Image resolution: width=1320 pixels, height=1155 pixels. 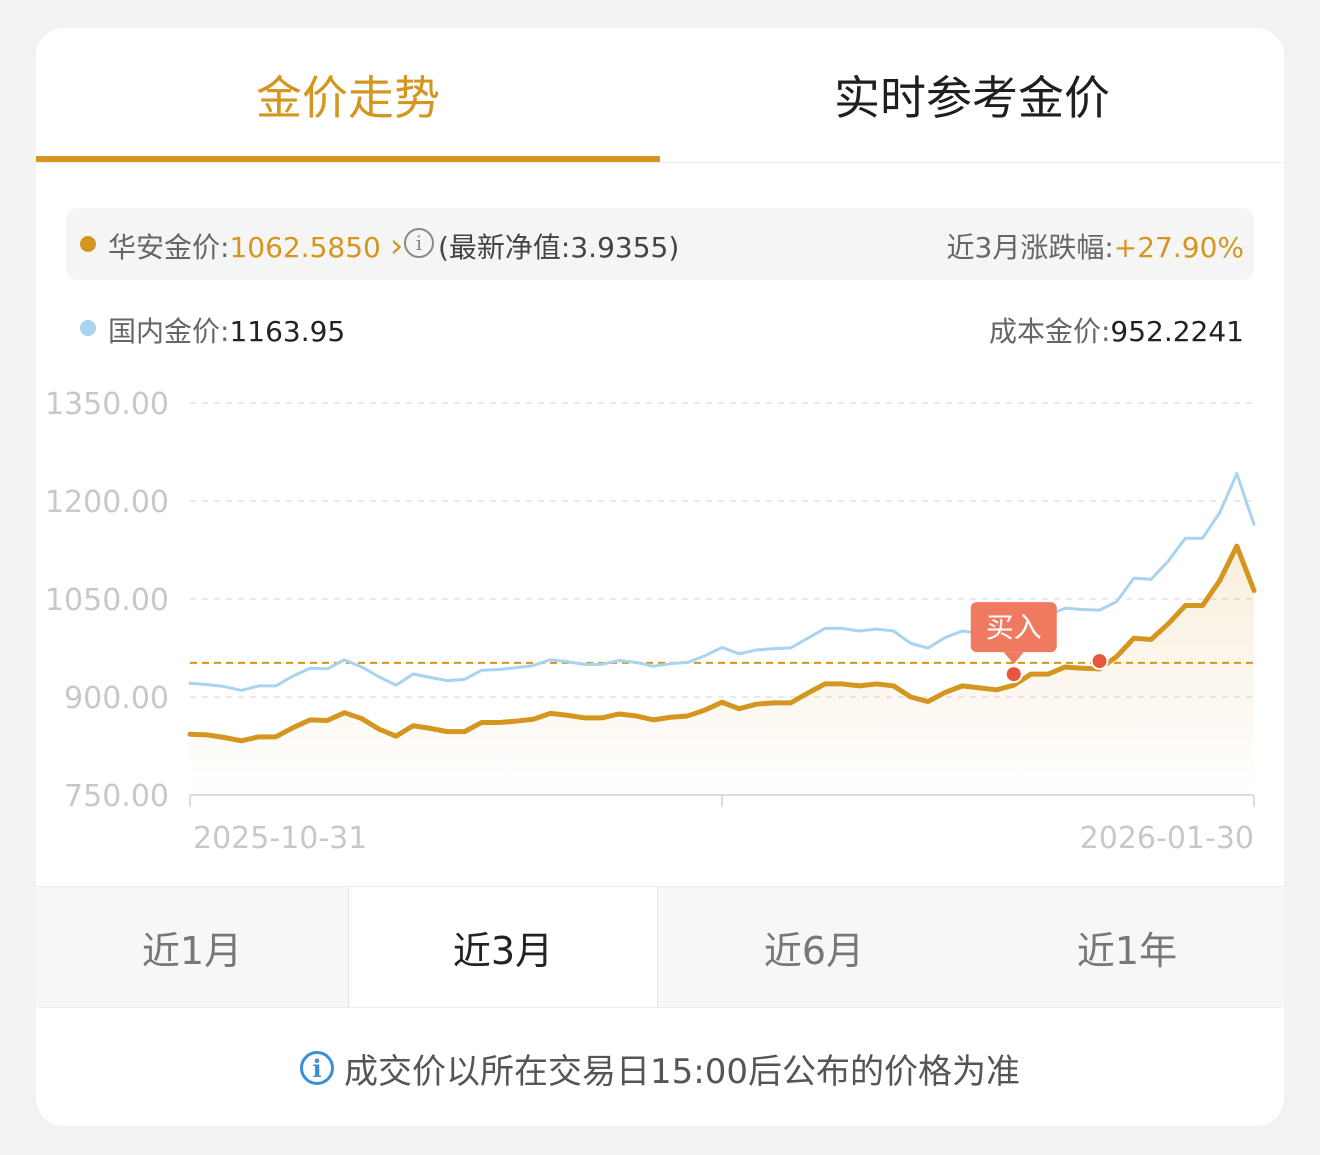 I want to click on nav-value: (最新净值:3.9355), so click(x=559, y=247).